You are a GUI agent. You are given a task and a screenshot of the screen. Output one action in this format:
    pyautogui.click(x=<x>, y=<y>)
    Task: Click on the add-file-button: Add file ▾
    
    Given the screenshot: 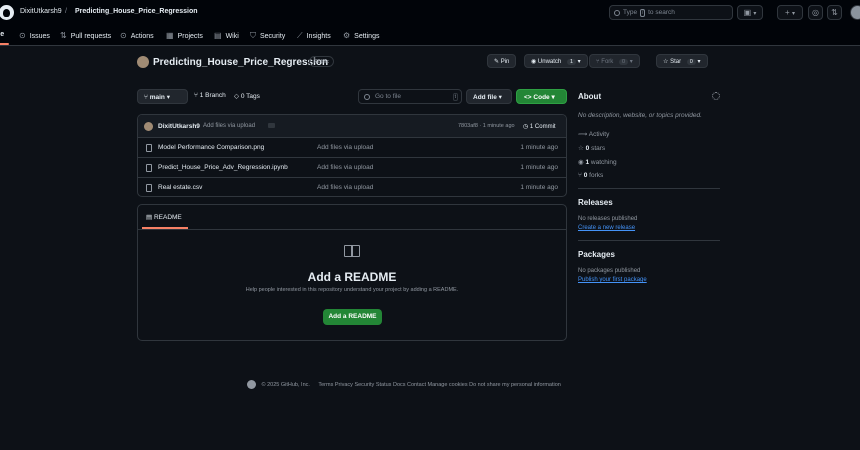 What is the action you would take?
    pyautogui.click(x=489, y=96)
    